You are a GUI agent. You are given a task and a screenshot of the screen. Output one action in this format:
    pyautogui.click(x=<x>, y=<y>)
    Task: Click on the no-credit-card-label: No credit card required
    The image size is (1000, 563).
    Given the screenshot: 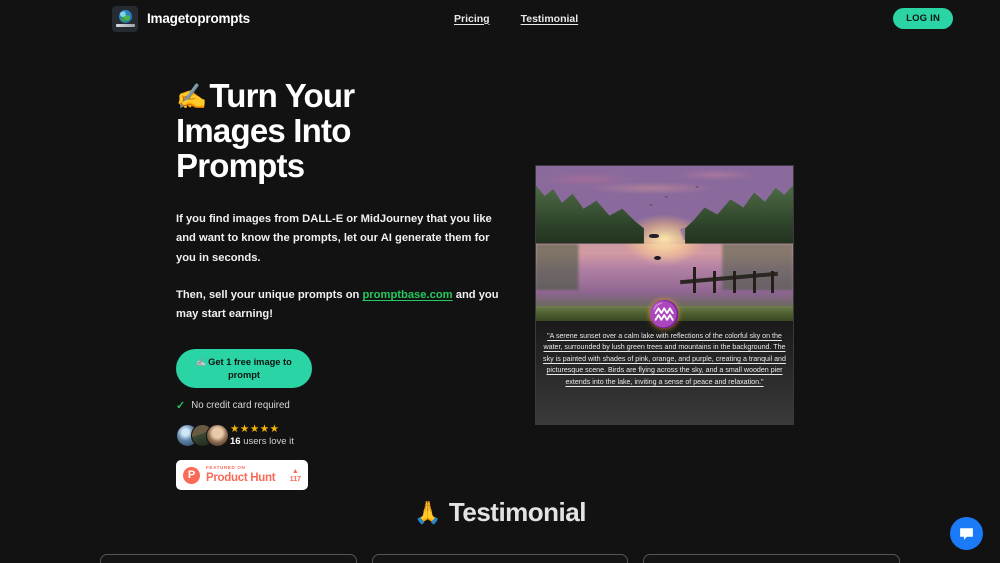 What is the action you would take?
    pyautogui.click(x=240, y=406)
    